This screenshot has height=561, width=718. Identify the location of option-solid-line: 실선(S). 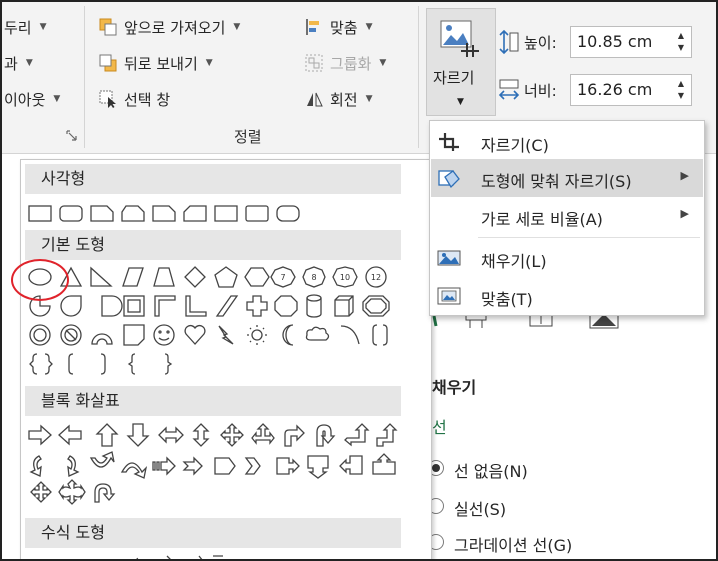
(480, 508).